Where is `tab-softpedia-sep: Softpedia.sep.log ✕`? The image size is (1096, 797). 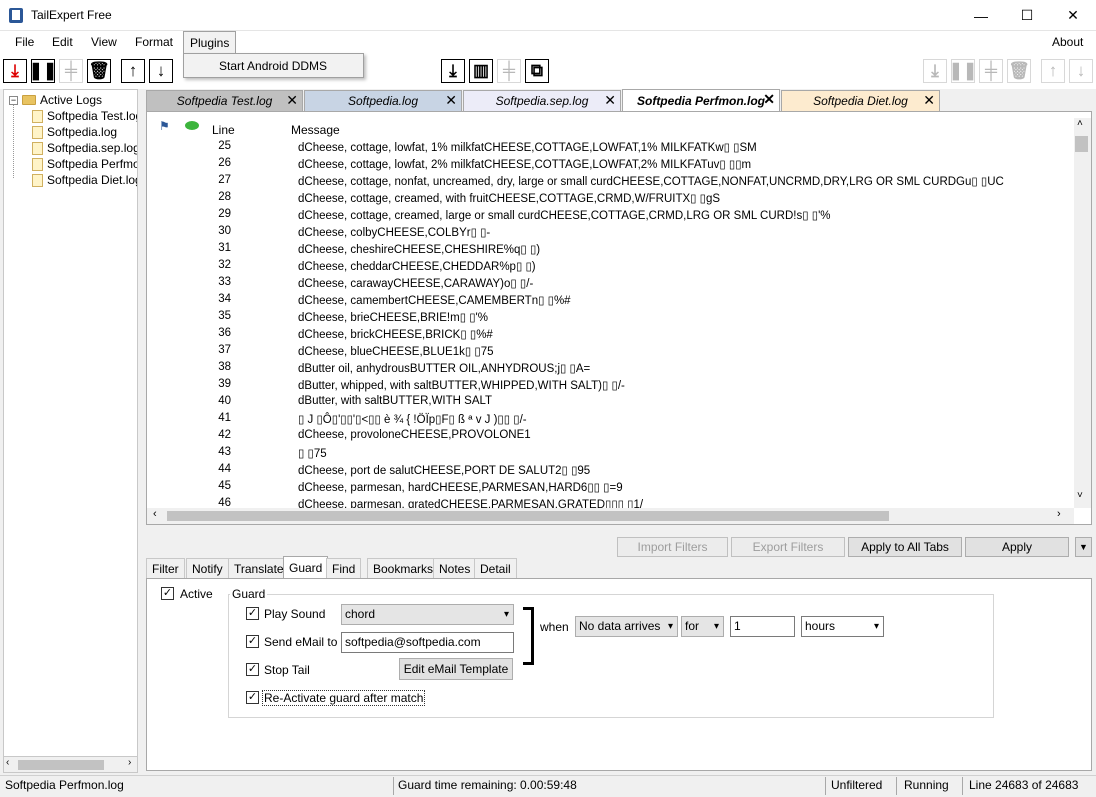
tab-softpedia-sep: Softpedia.sep.log ✕ is located at coordinates (542, 100).